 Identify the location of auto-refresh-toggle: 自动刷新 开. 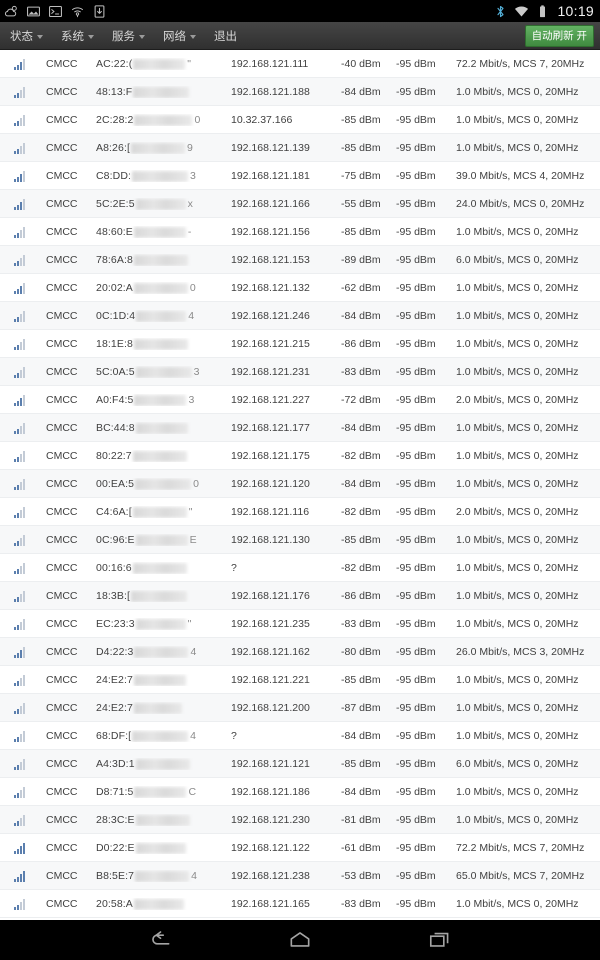
(559, 35).